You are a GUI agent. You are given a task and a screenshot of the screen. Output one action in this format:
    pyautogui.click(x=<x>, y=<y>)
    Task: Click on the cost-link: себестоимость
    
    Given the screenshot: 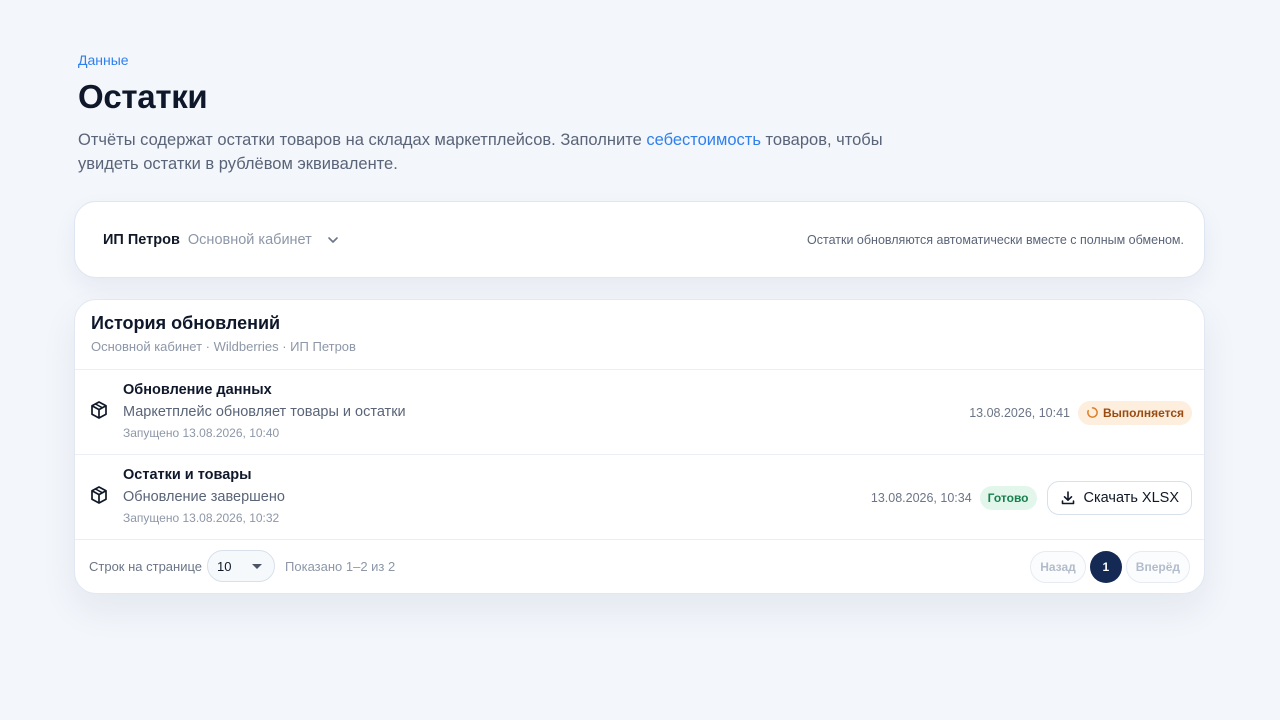 What is the action you would take?
    pyautogui.click(x=703, y=140)
    